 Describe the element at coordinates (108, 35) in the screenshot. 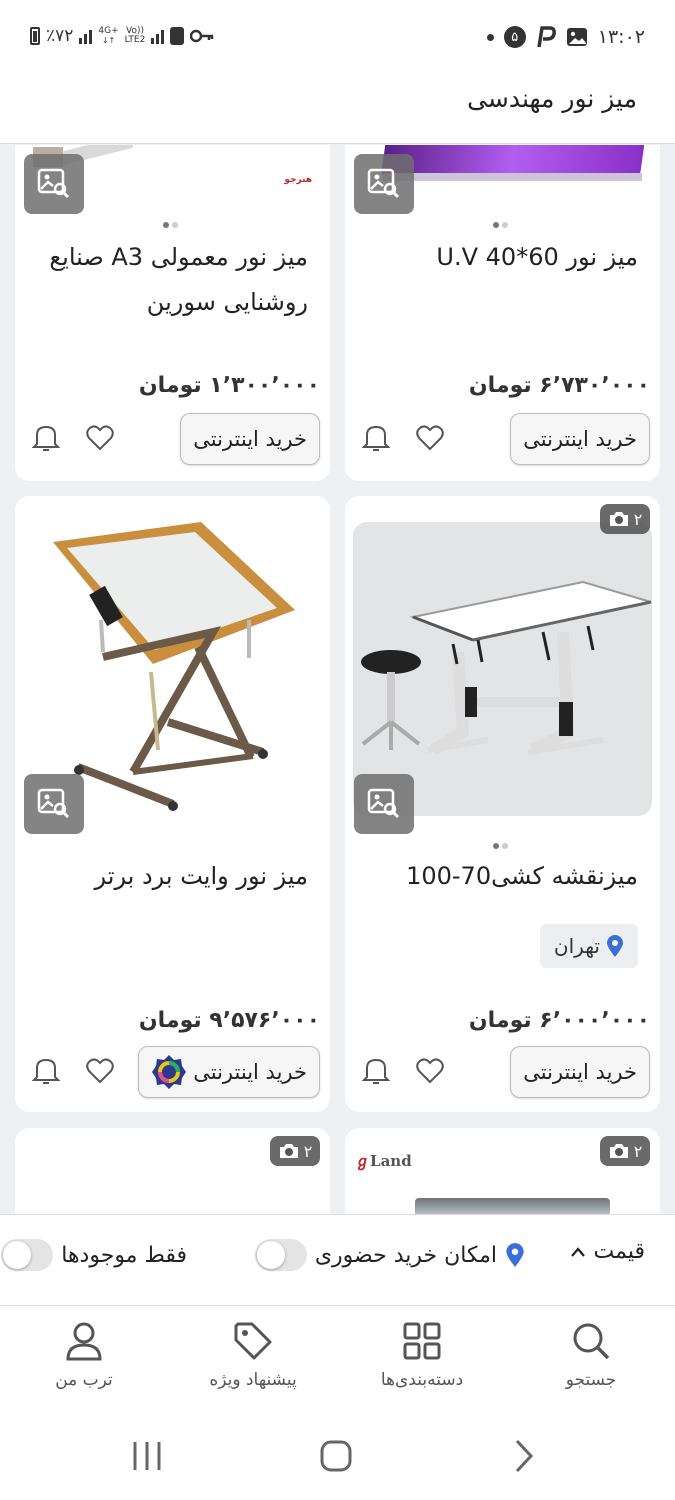

I see `network-type: 4G+ ↓↑` at that location.